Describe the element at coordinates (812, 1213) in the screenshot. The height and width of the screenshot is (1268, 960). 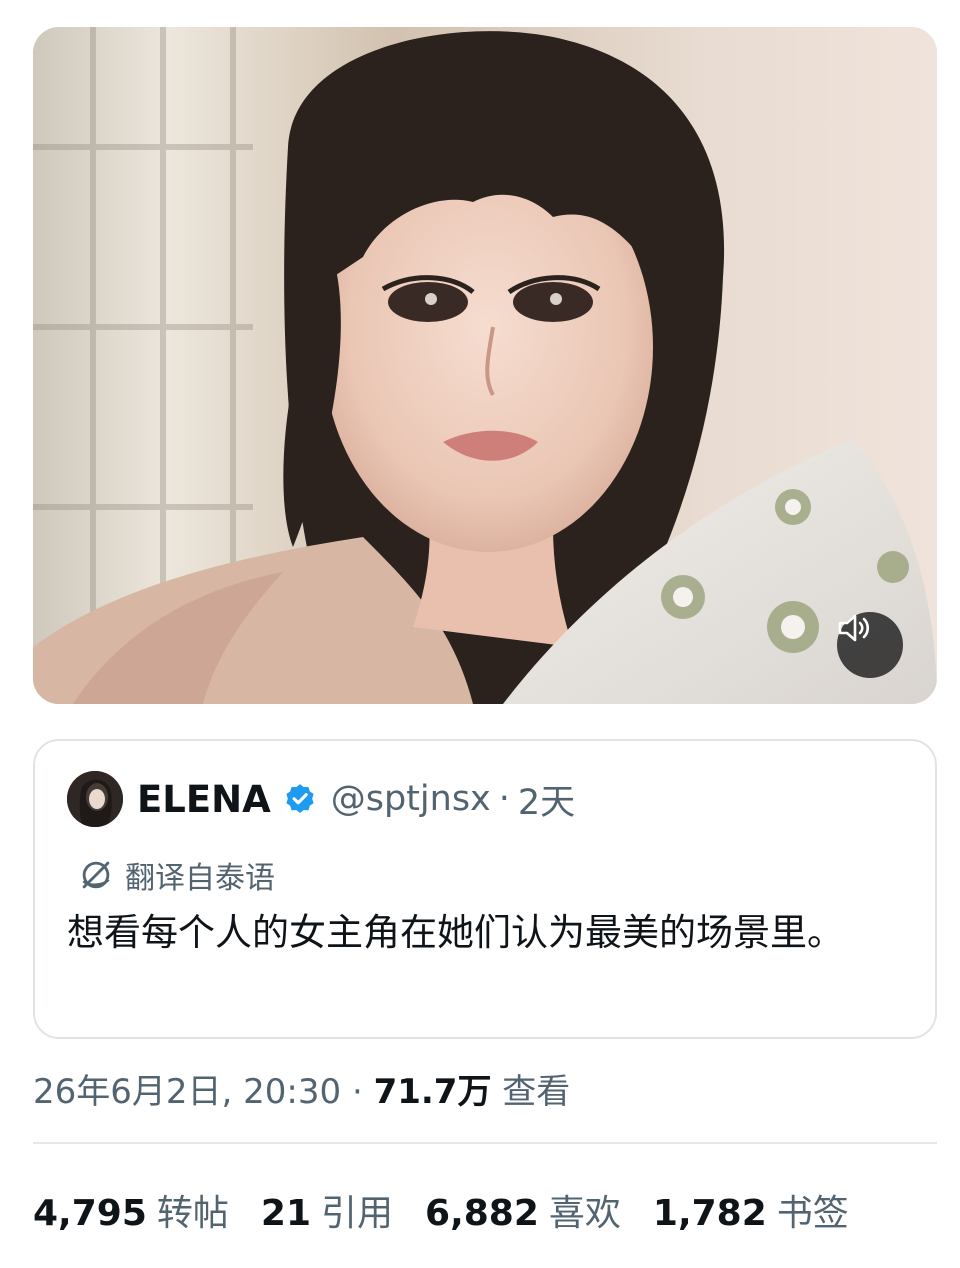
I see `stat-label: 书签` at that location.